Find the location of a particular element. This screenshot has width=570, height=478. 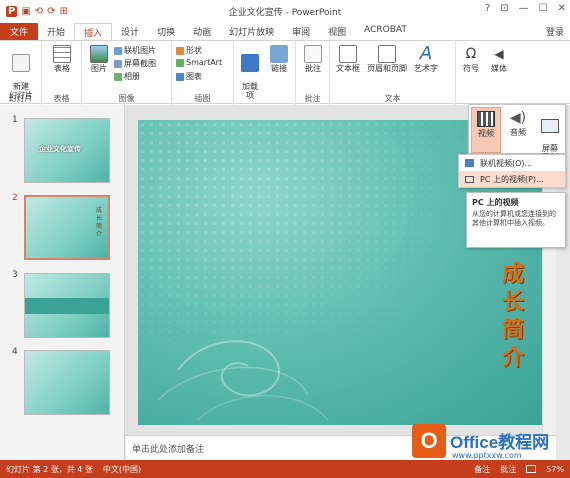

tab-home: 开始 is located at coordinates (56, 31).